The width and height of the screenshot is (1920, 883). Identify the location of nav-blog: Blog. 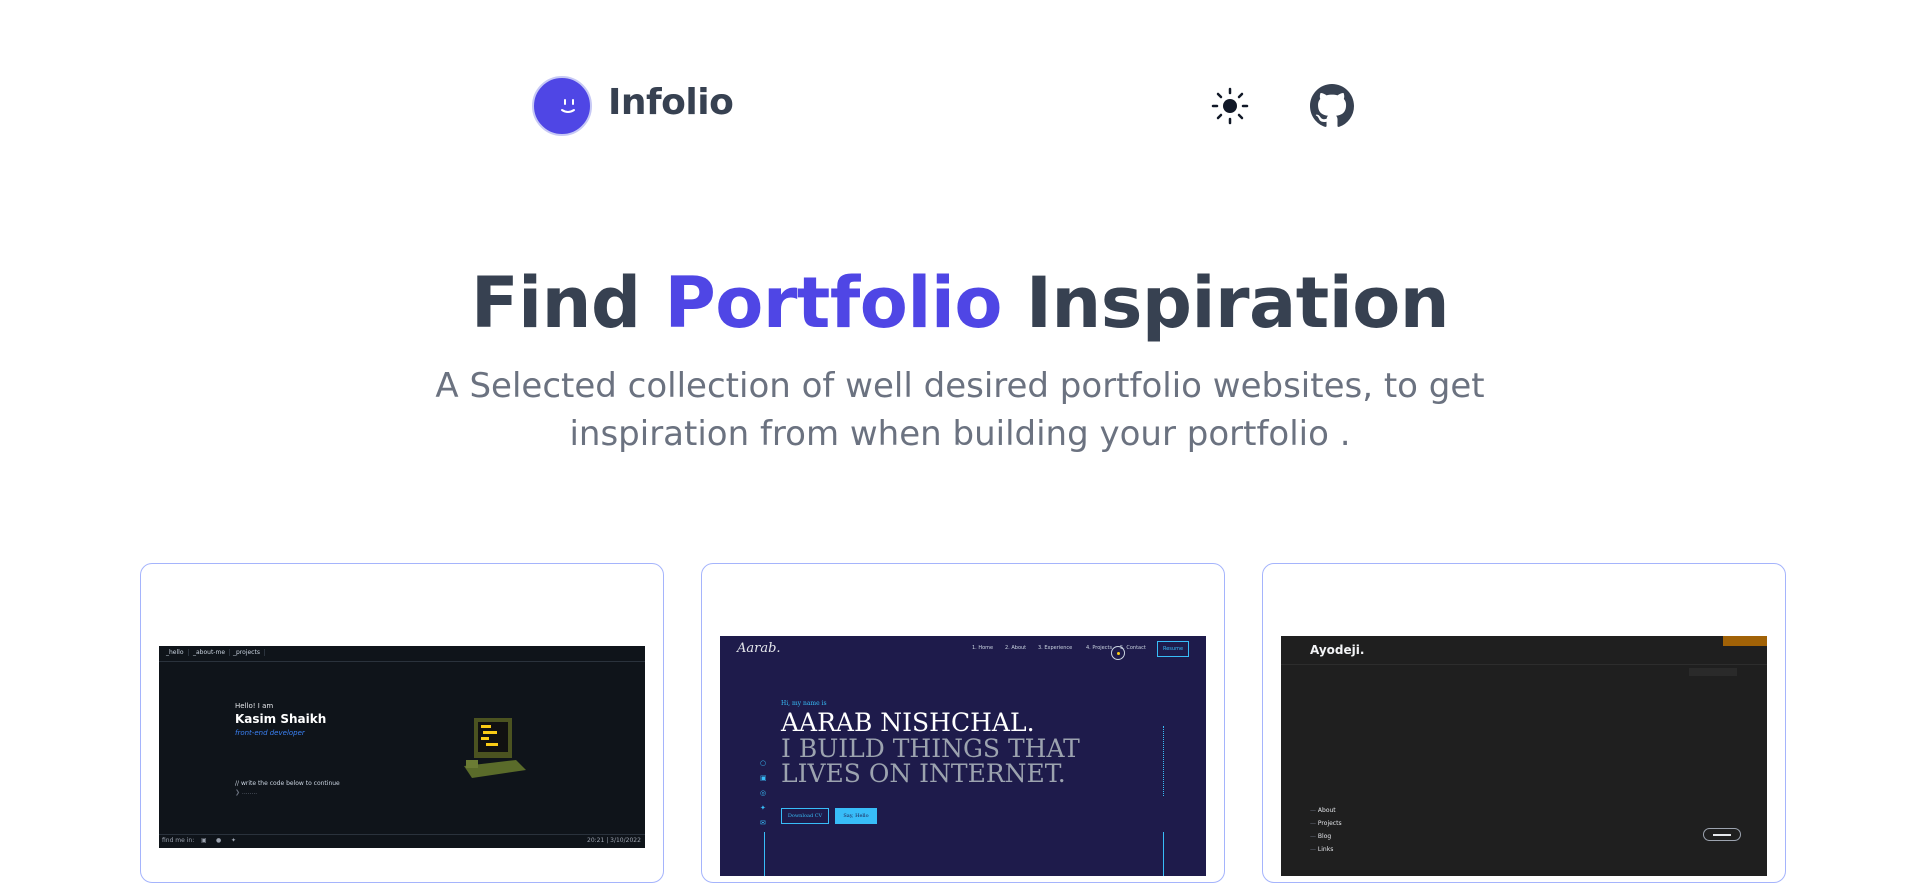
(1324, 836).